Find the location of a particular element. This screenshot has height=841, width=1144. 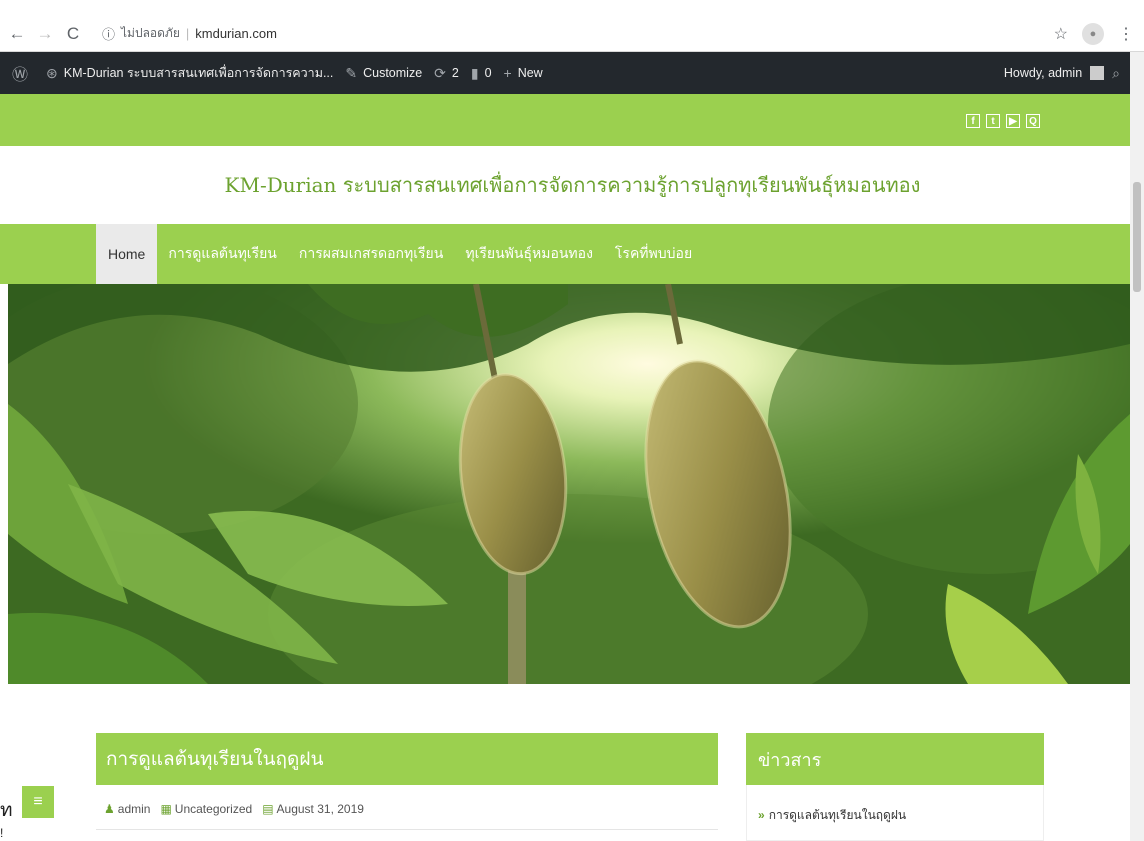

nav-item-monthong: ทุเรียนพันธุ์หมอนทอง is located at coordinates (529, 254).